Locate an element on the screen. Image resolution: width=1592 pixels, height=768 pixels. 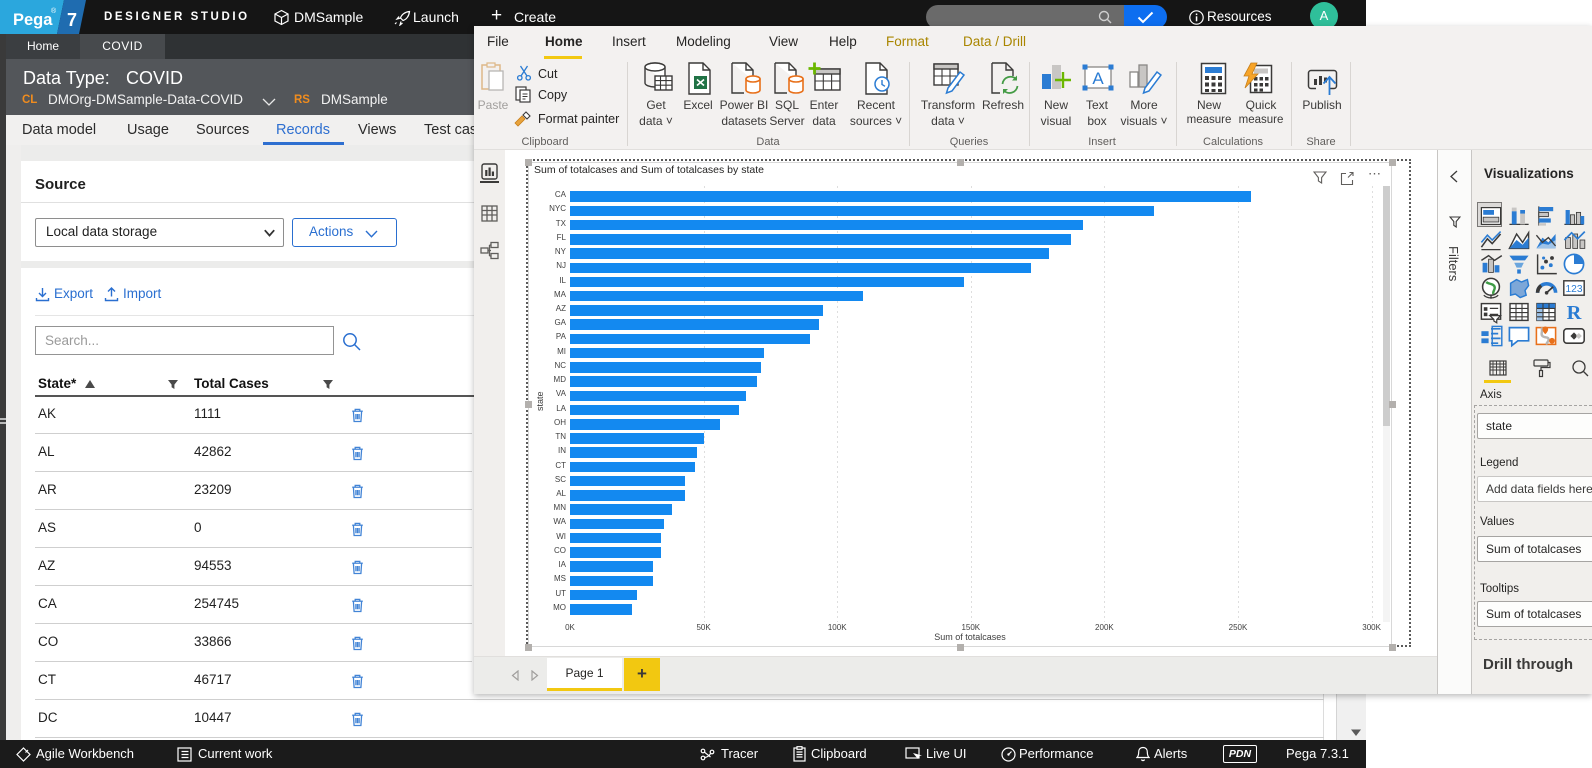
svg-text: 123 is located at coordinates (1573, 289).